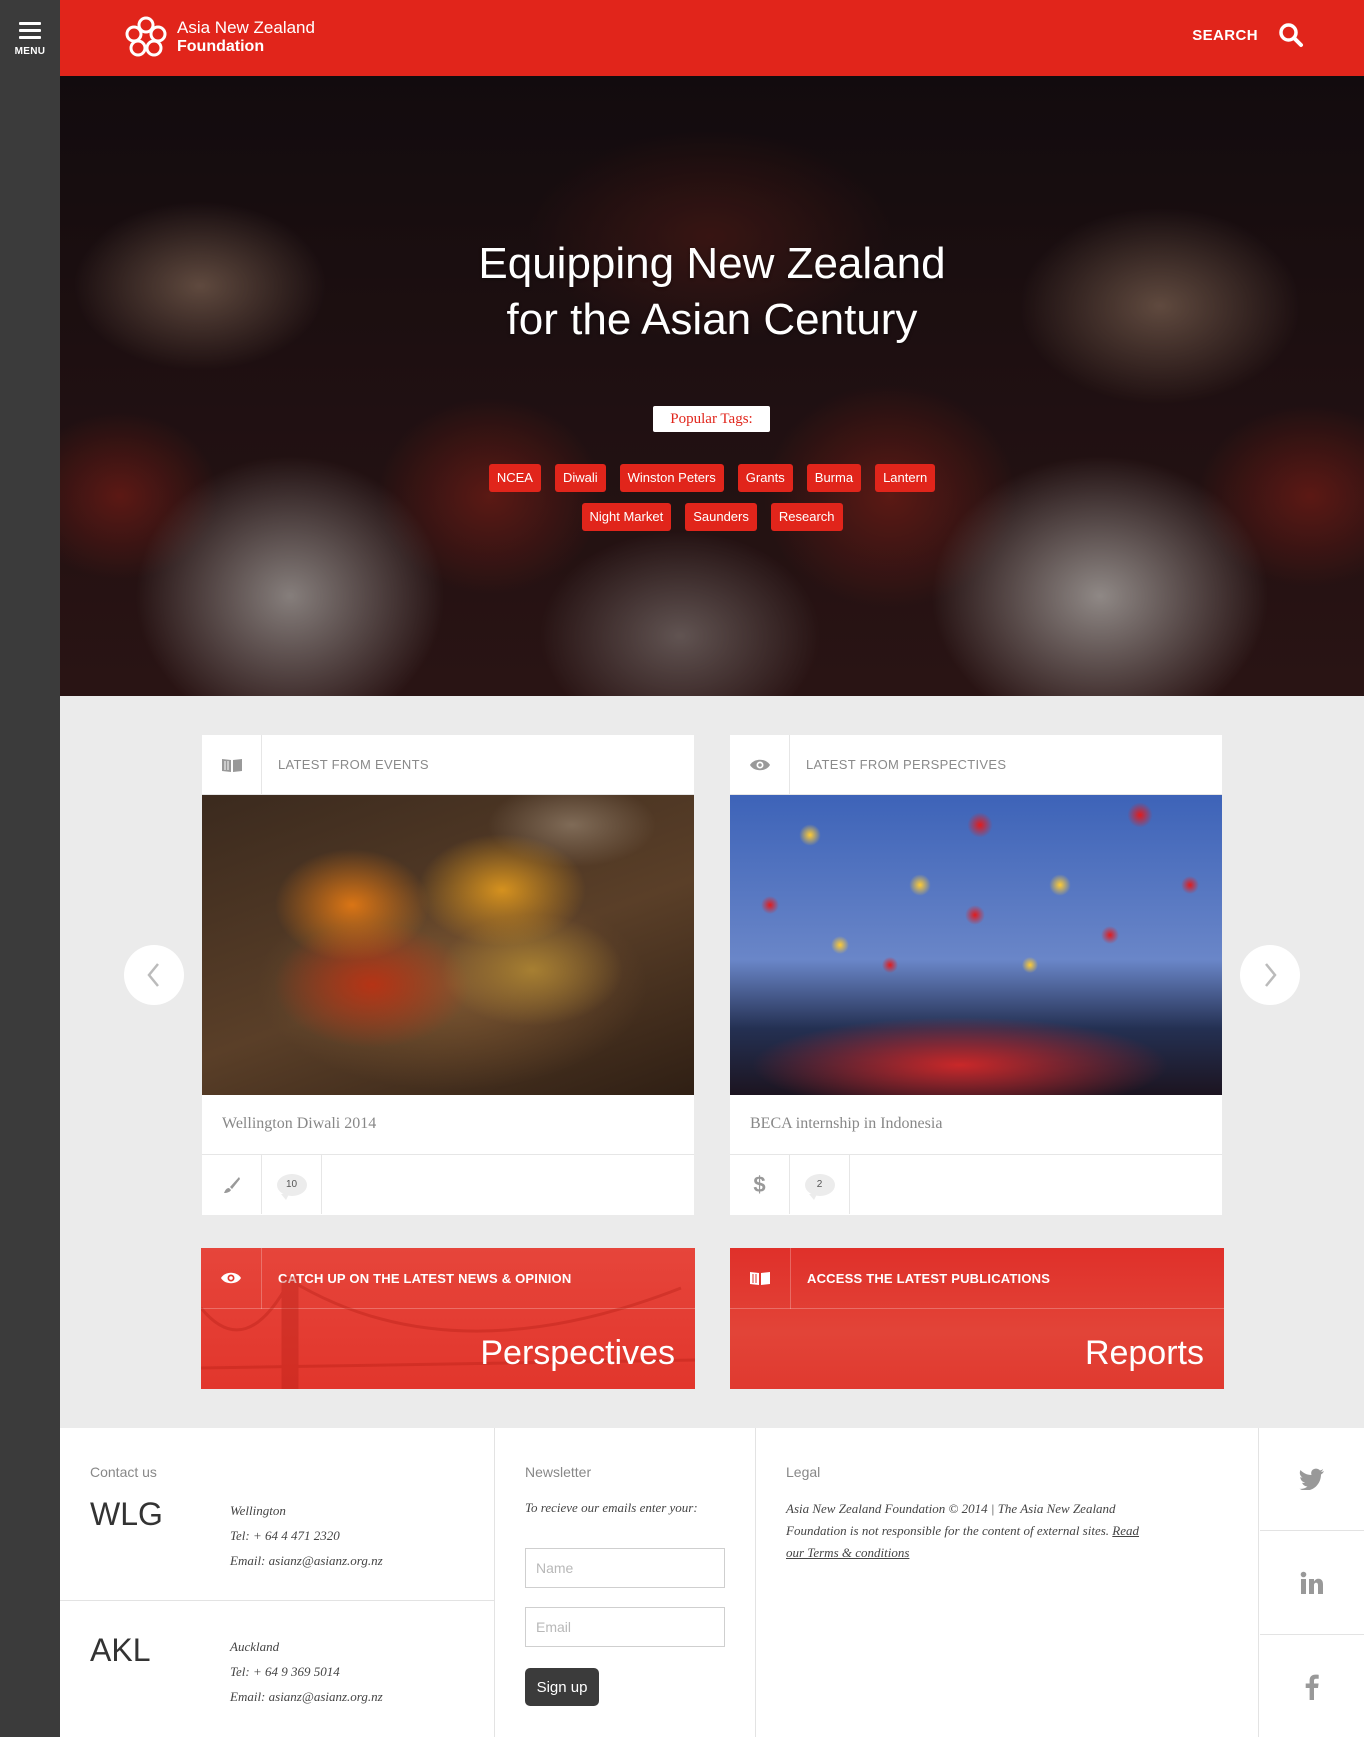 Image resolution: width=1364 pixels, height=1737 pixels. Describe the element at coordinates (448, 945) in the screenshot. I see `card-image-spices` at that location.